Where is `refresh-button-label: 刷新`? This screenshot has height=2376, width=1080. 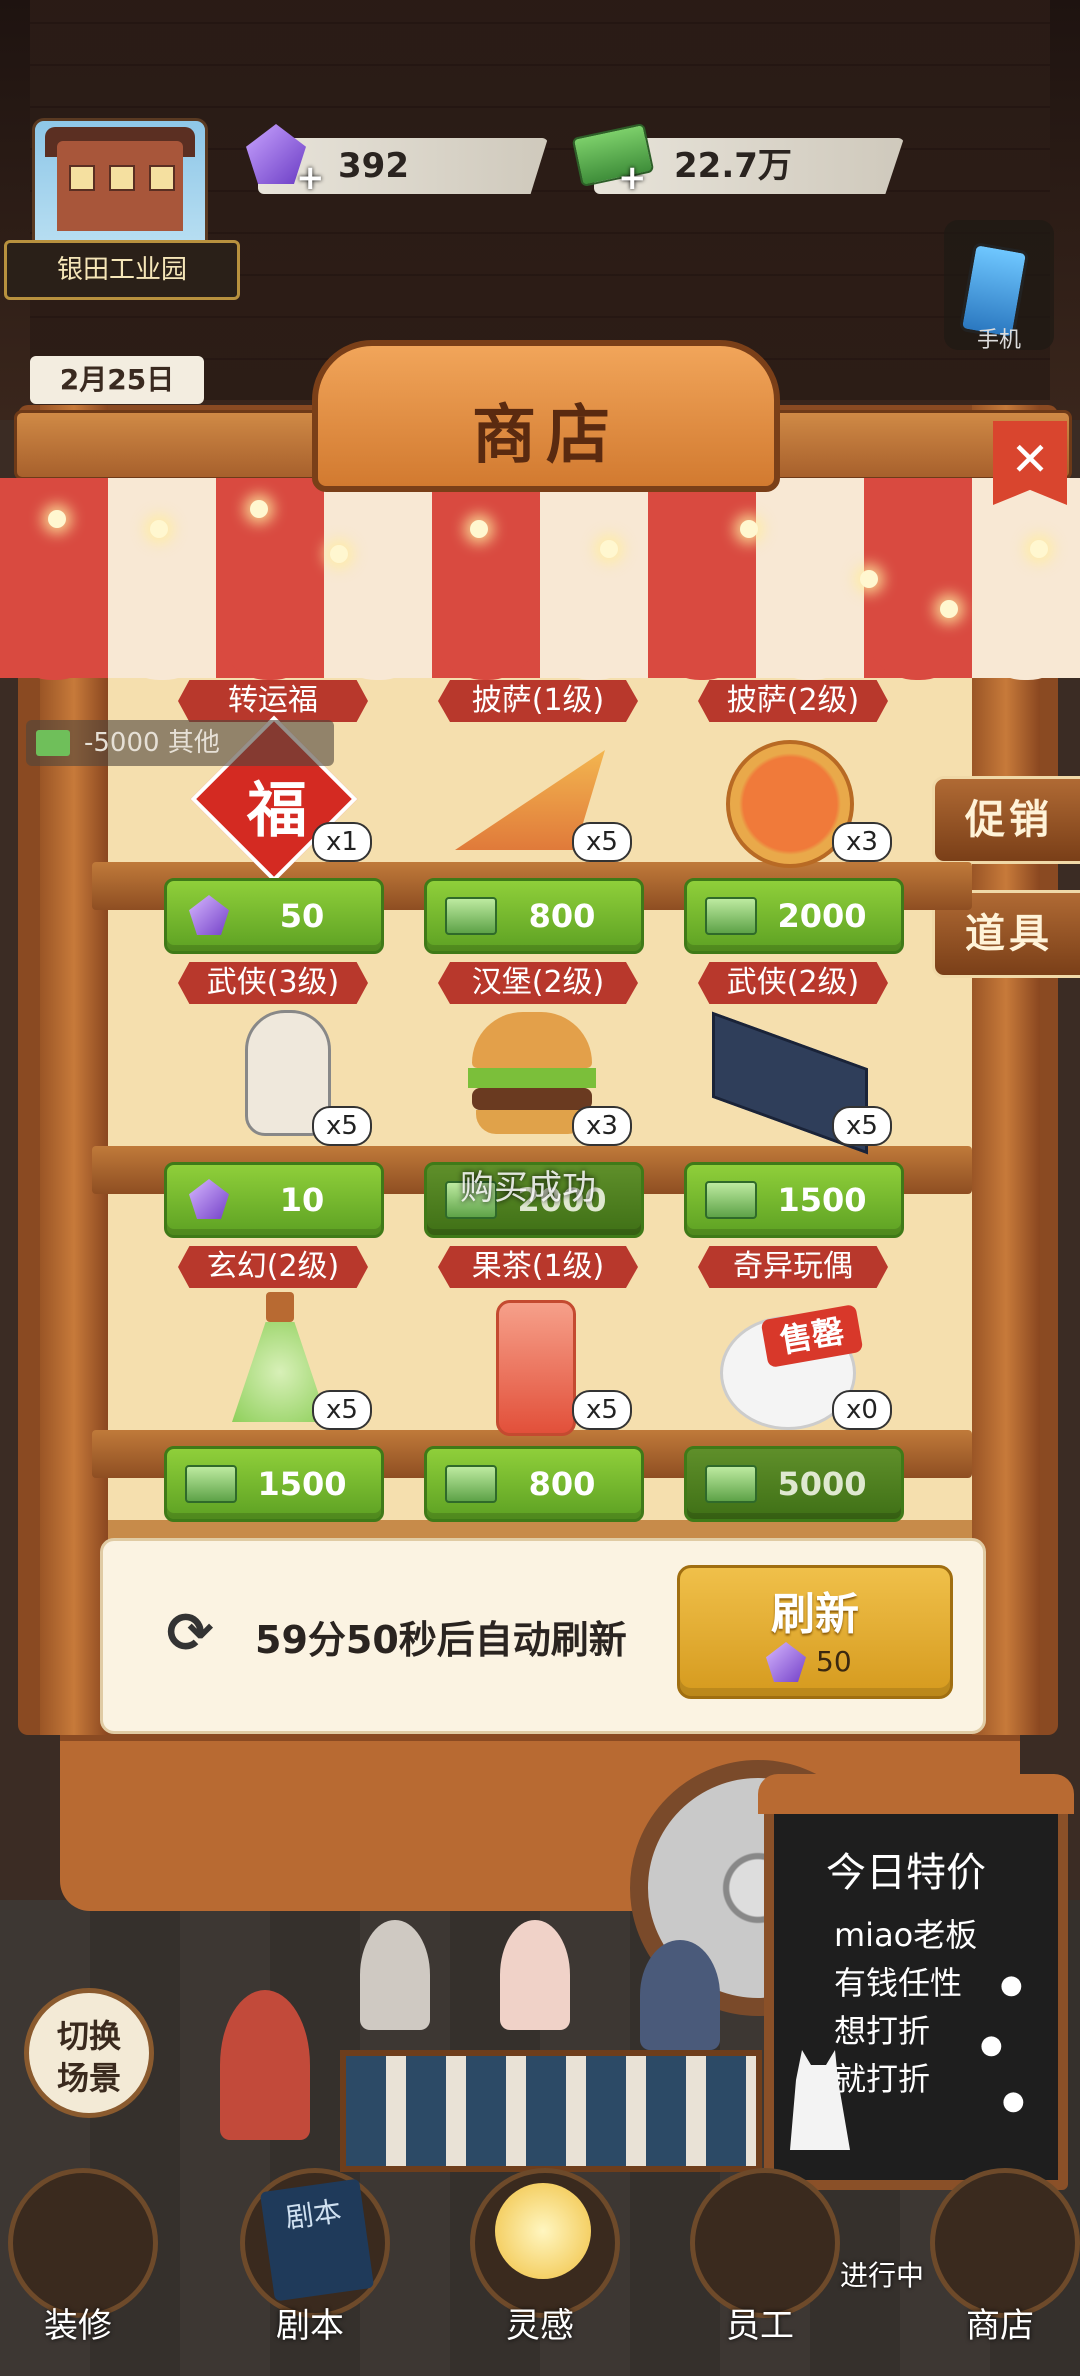
refresh-button-label: 刷新 is located at coordinates (815, 1614).